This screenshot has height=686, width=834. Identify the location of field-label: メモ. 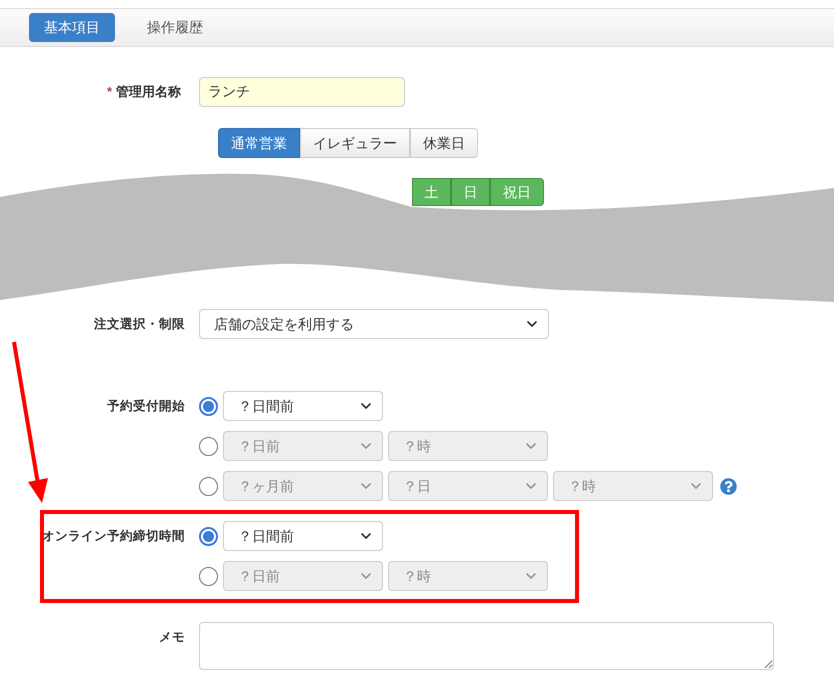
(172, 637).